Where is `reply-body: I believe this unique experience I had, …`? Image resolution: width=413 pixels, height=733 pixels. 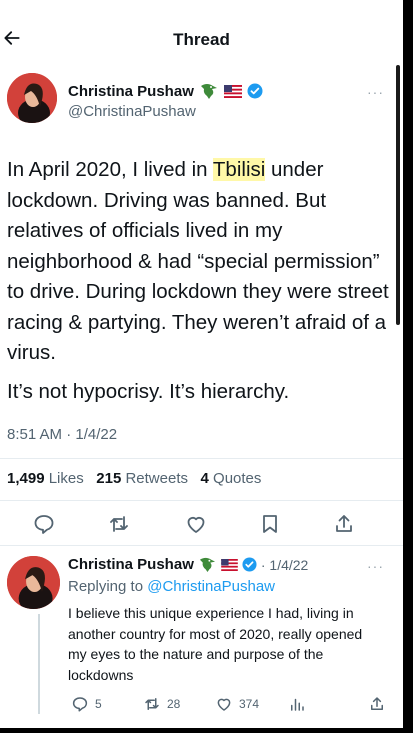
reply-body: I believe this unique experience I had, … is located at coordinates (215, 644).